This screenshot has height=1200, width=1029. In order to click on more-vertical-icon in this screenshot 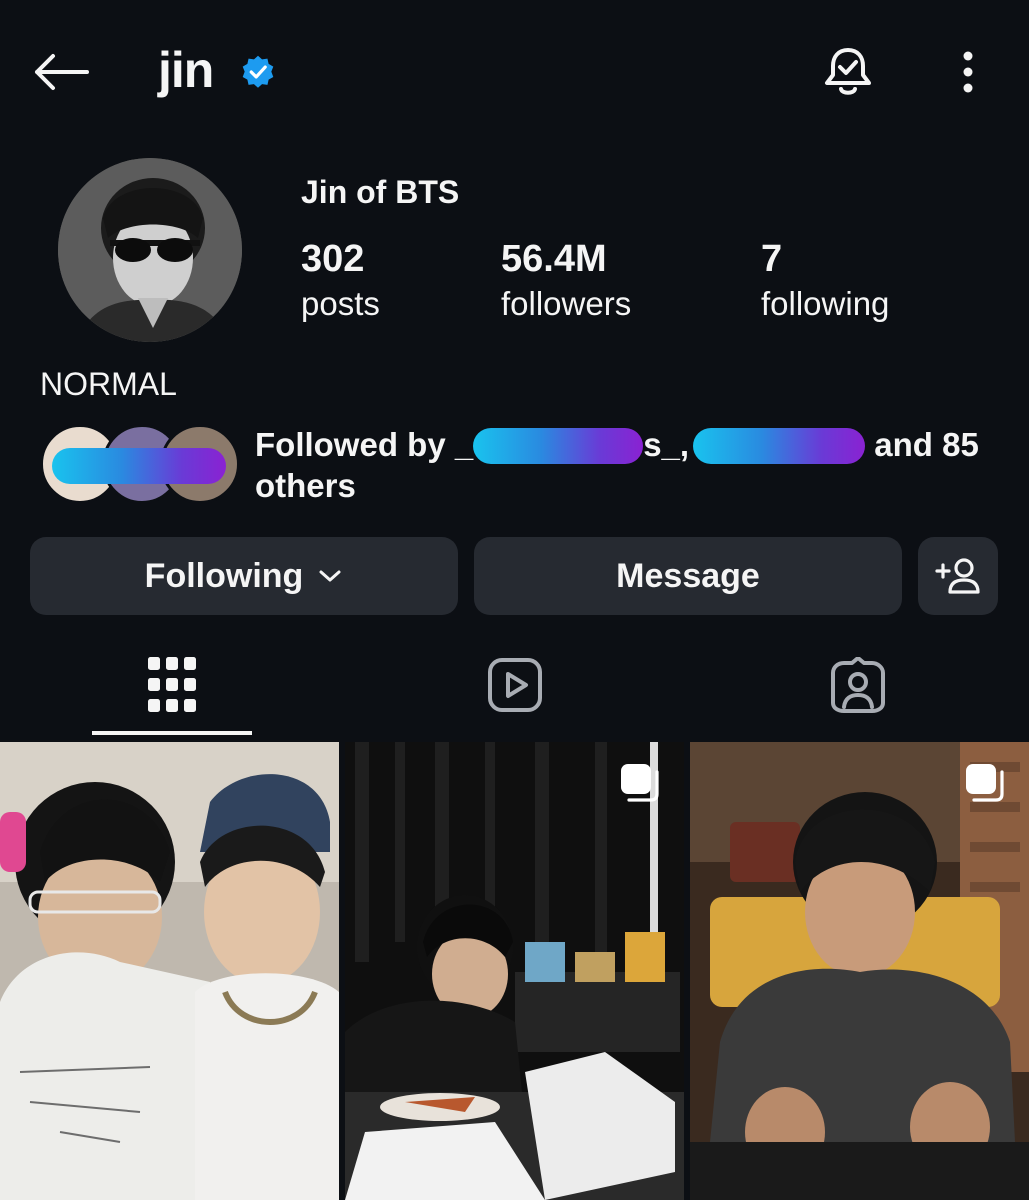, I will do `click(968, 72)`.